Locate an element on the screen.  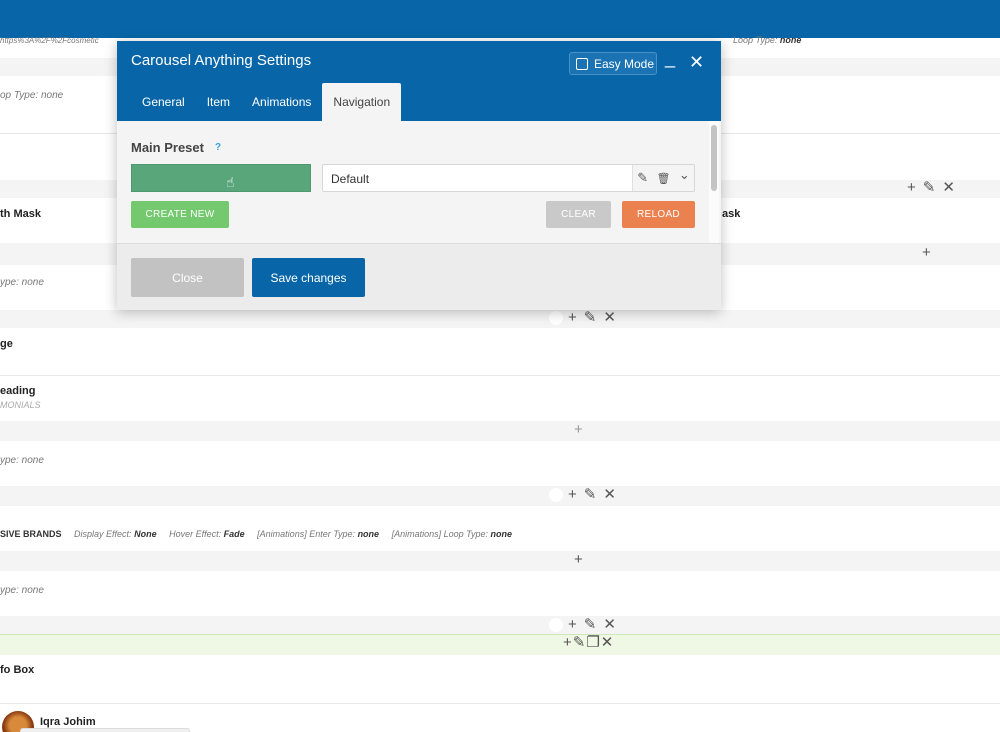
tab-navigation: Navigation is located at coordinates (362, 102).